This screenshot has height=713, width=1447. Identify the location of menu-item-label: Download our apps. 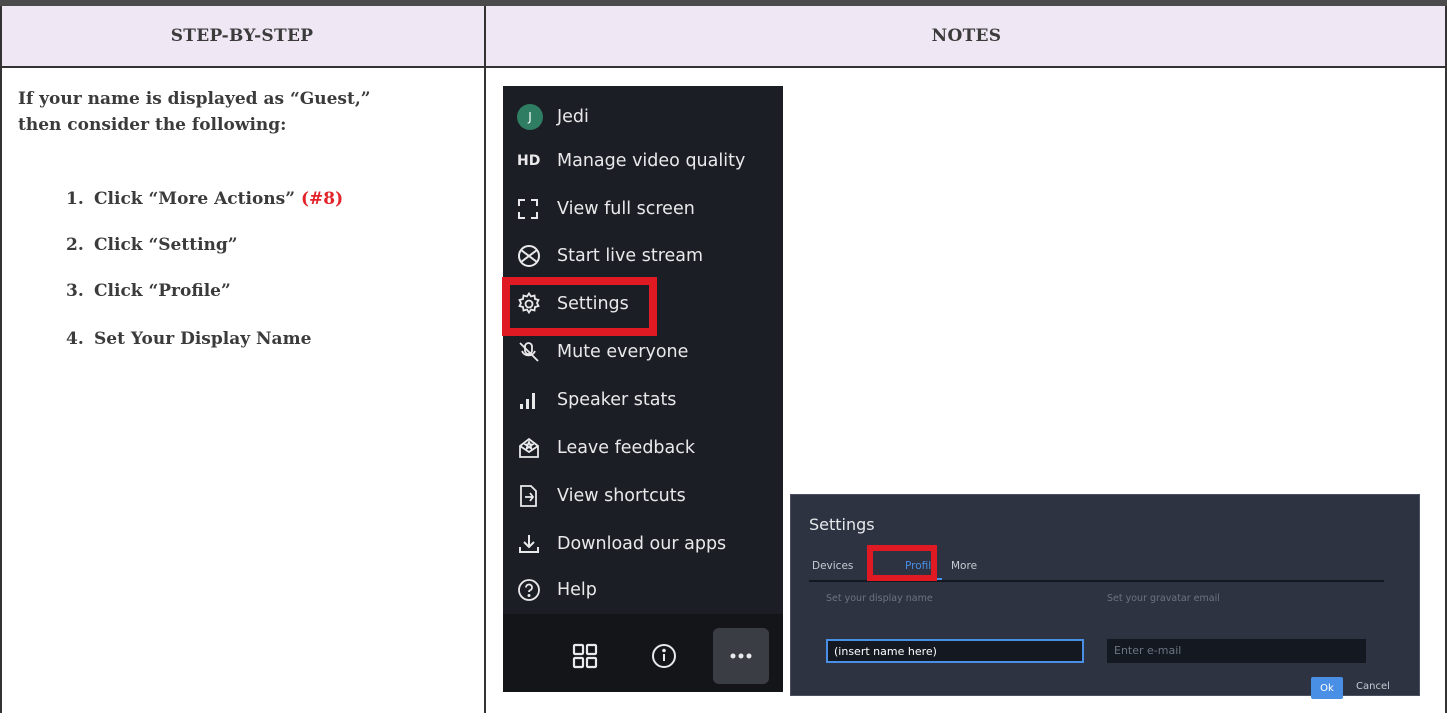
(642, 544).